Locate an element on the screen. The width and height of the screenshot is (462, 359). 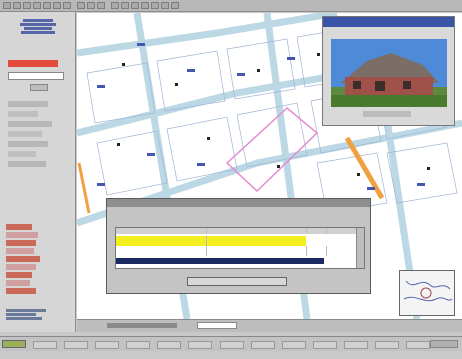
measure-icon is located at coordinates (57, 5).